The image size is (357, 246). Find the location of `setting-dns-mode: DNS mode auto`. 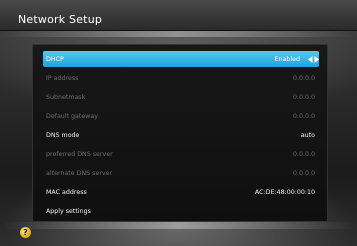

setting-dns-mode: DNS mode auto is located at coordinates (181, 135).